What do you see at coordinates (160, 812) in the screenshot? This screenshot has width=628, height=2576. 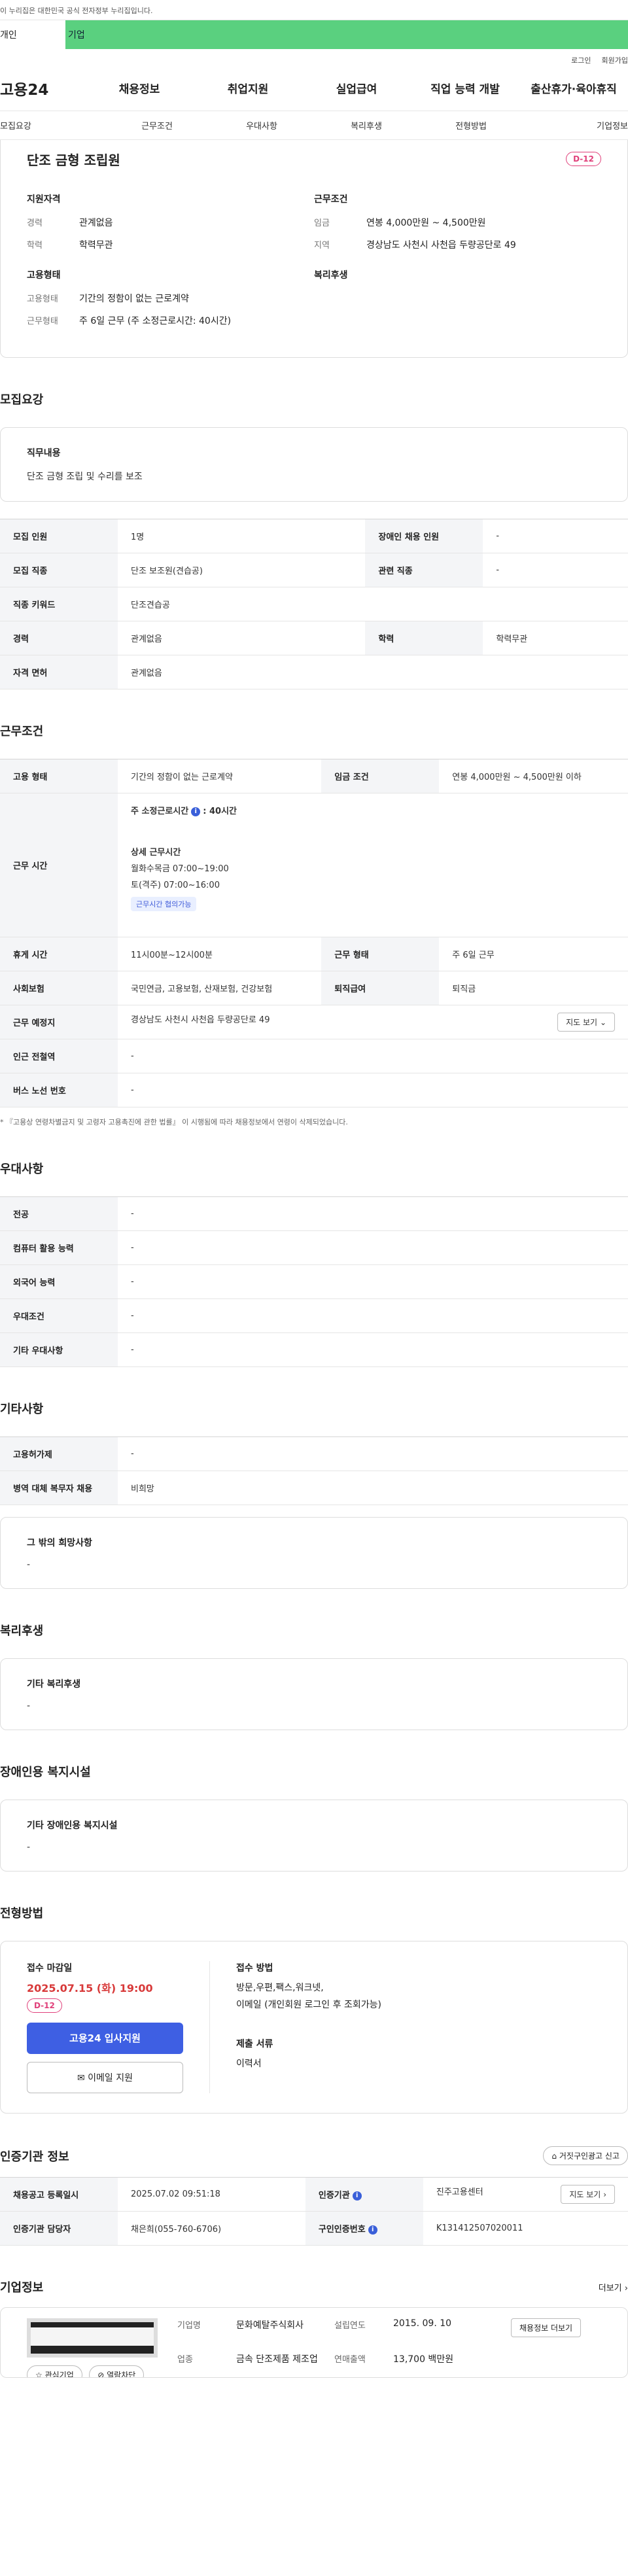 I see `worktime-main: 주 소정근로시간` at bounding box center [160, 812].